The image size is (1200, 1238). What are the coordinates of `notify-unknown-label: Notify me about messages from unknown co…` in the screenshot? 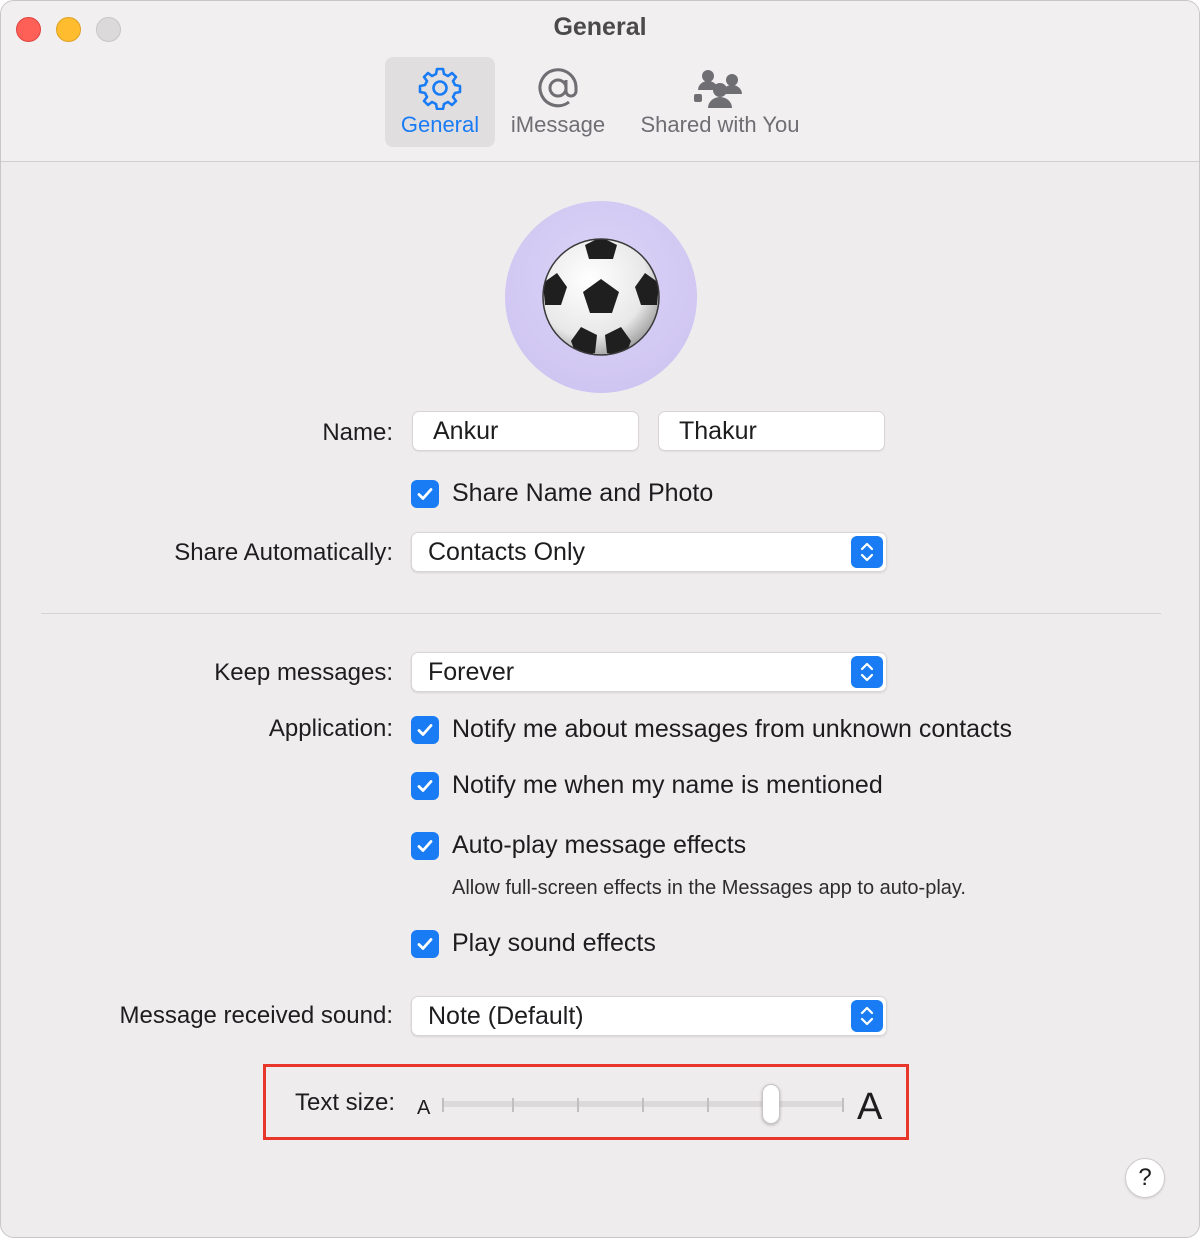 It's located at (732, 729).